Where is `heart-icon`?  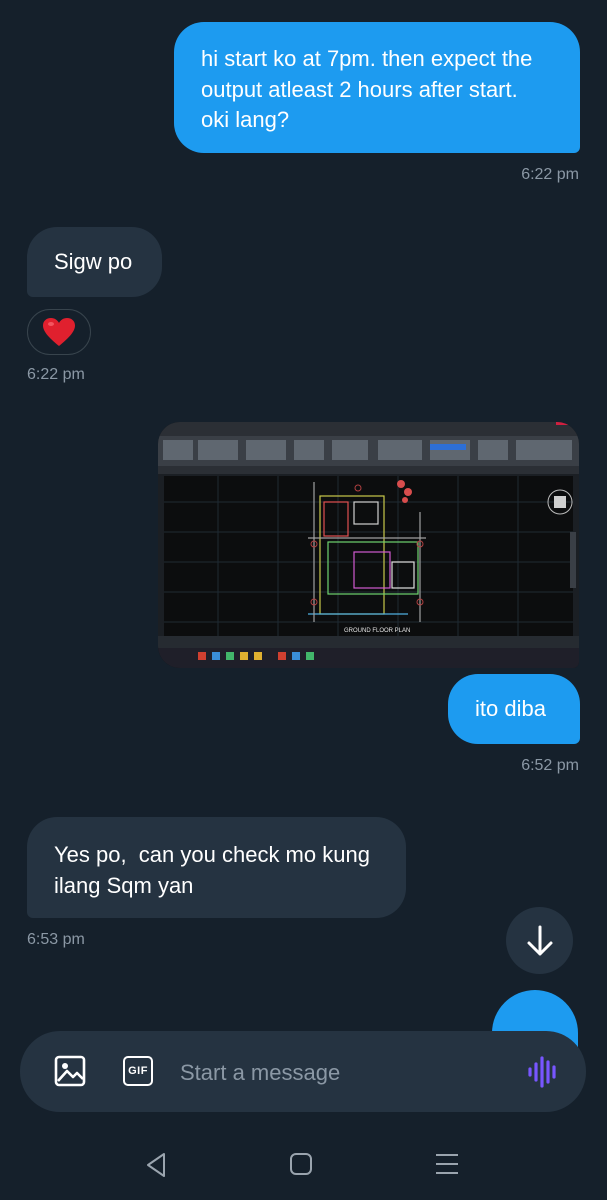 heart-icon is located at coordinates (59, 332).